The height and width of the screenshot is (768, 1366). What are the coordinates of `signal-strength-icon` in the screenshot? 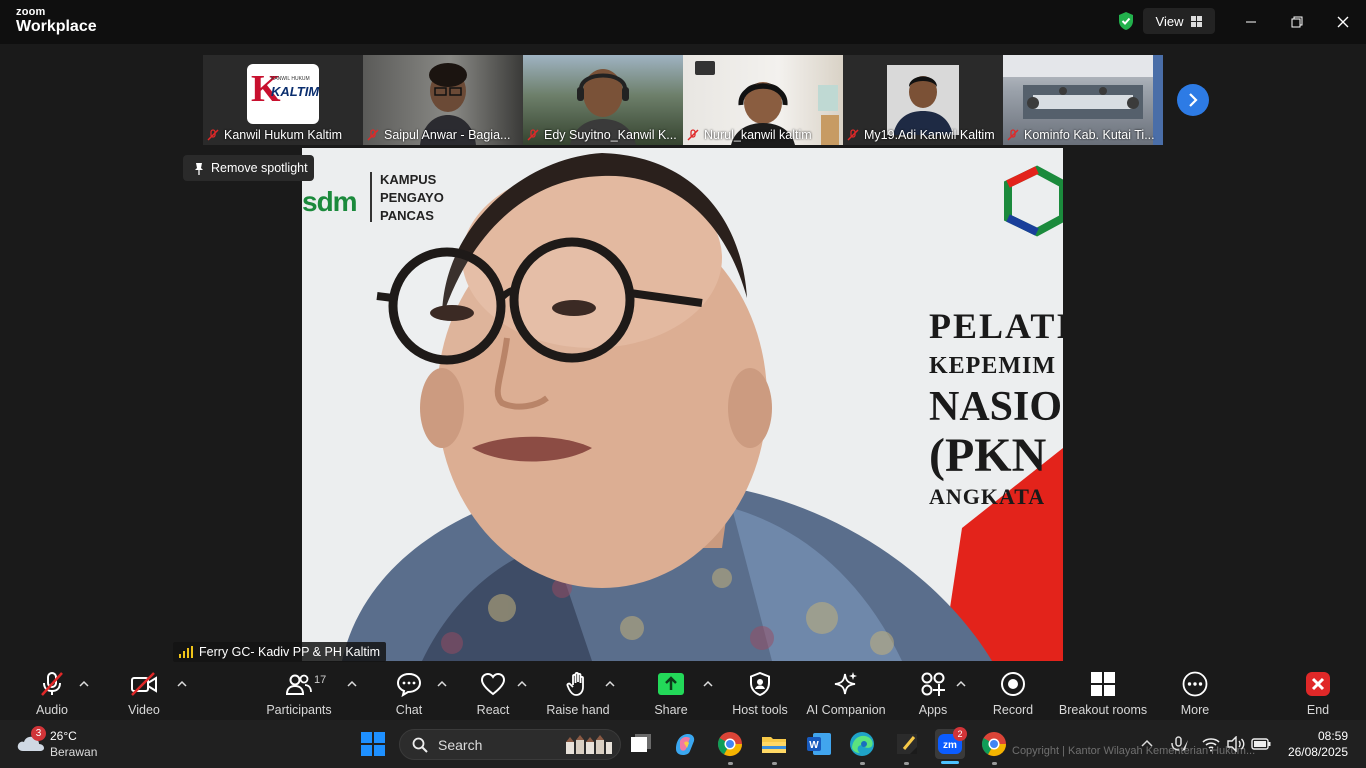 It's located at (186, 652).